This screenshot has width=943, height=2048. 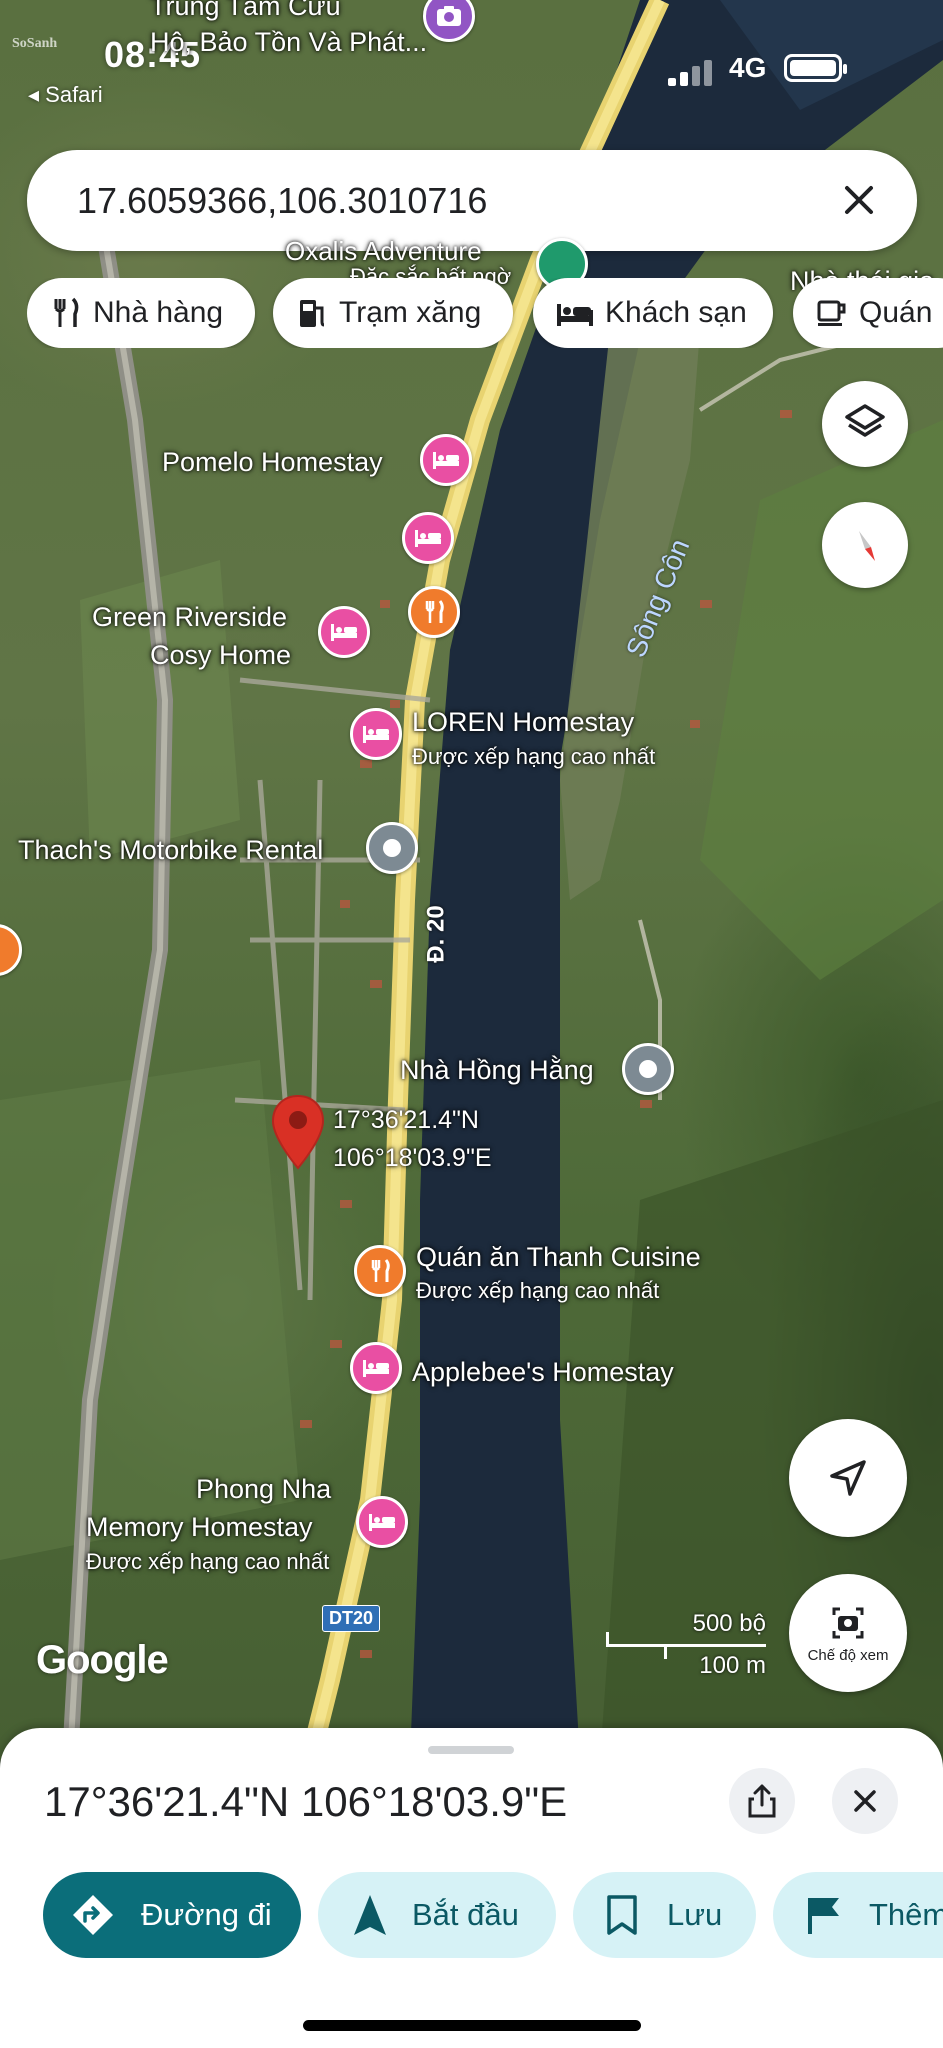 What do you see at coordinates (534, 756) in the screenshot?
I see `poi-sub-loren: Được xếp hạng cao nhất` at bounding box center [534, 756].